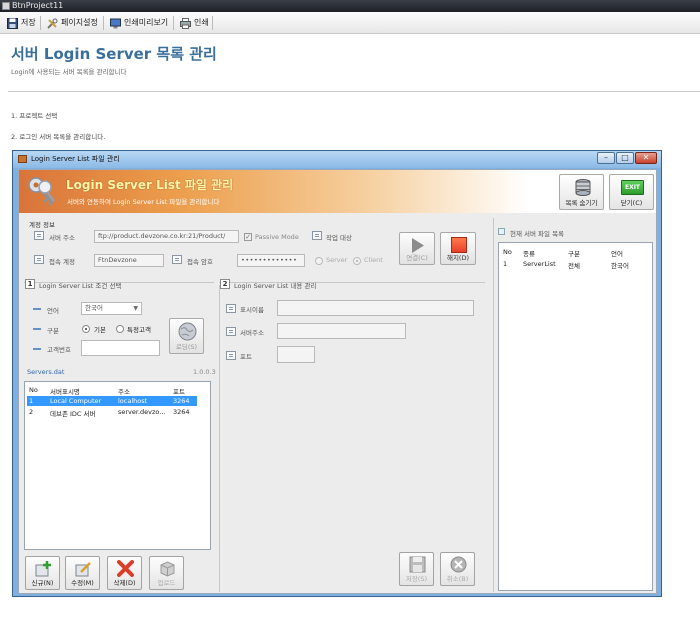 The width and height of the screenshot is (700, 617). Describe the element at coordinates (69, 72) in the screenshot. I see `page-subtitle: Login에 사용되는 서버 목록을 관리합니다` at that location.